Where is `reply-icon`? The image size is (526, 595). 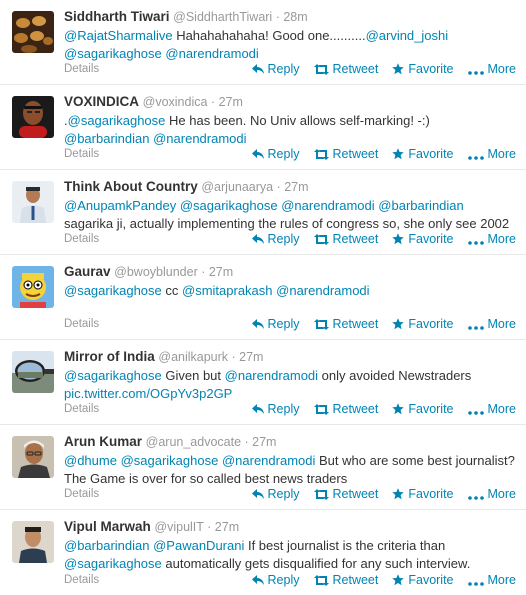
reply-icon is located at coordinates (257, 580).